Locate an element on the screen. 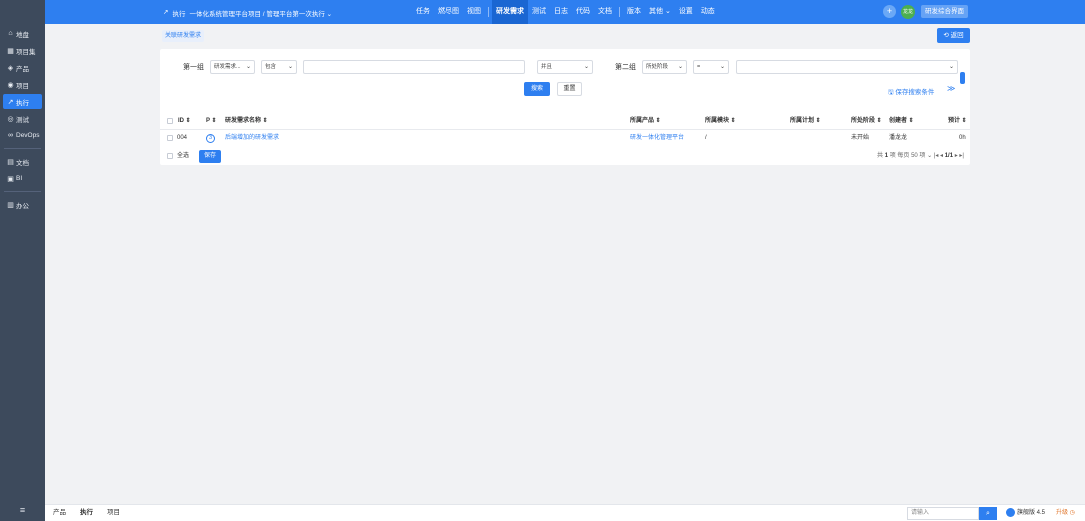  row-product-link: 研发一体化管理平台 is located at coordinates (657, 138).